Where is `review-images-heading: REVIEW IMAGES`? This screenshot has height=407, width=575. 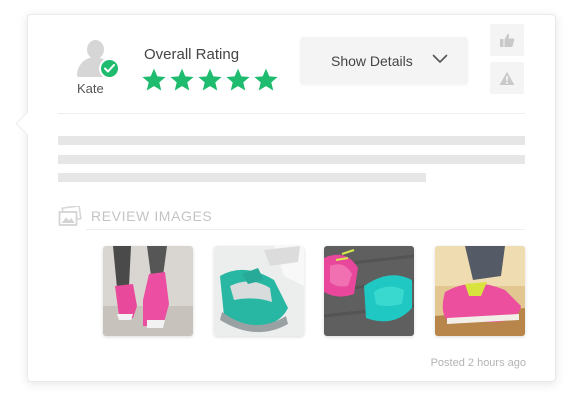
review-images-heading: REVIEW IMAGES is located at coordinates (135, 216).